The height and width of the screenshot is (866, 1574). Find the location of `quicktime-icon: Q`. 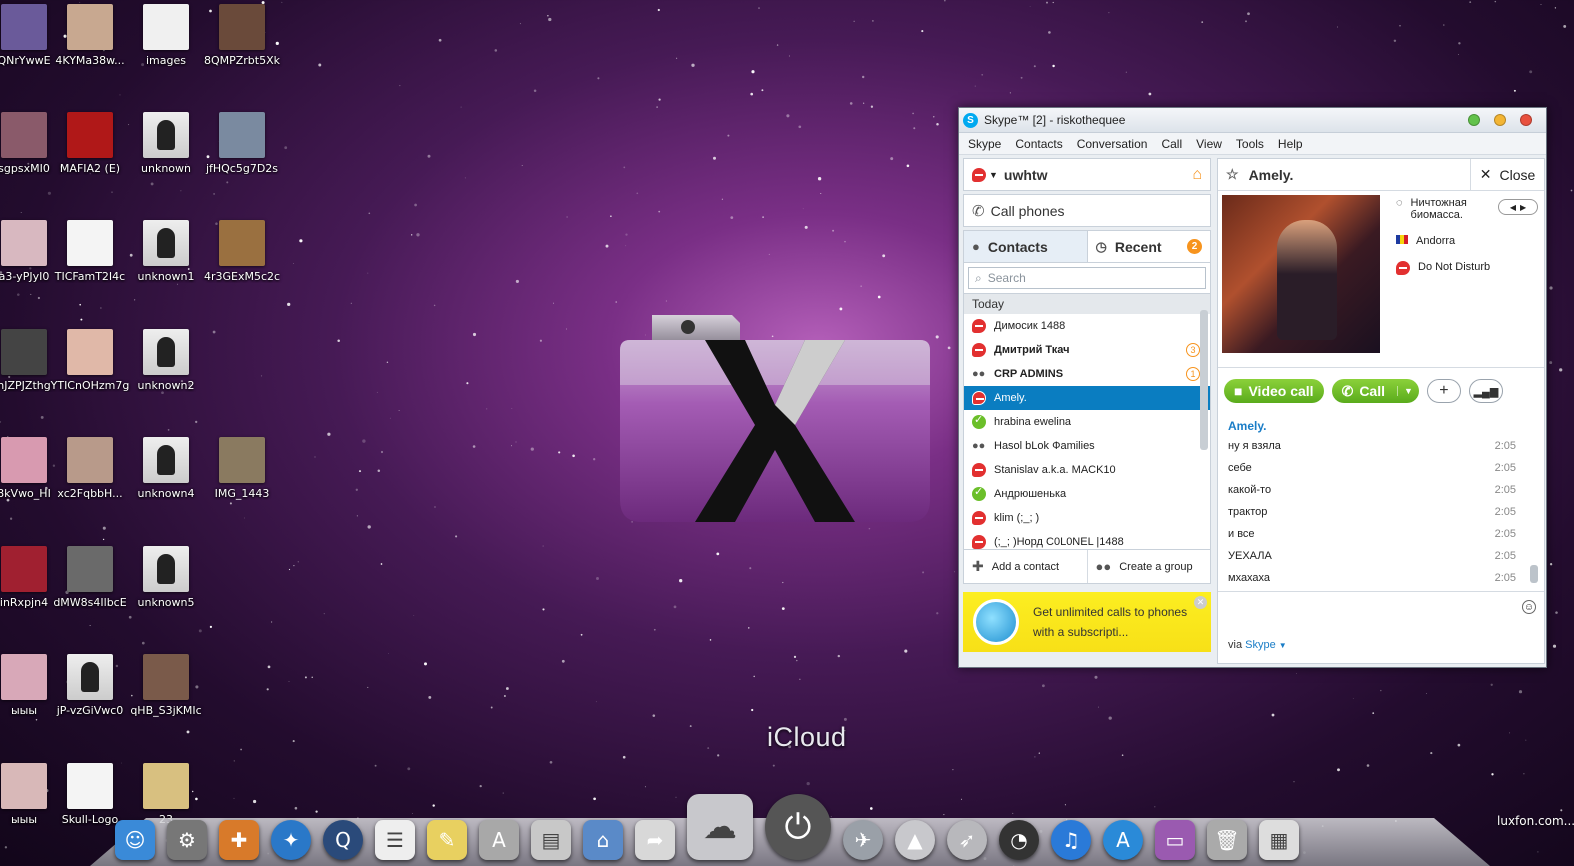

quicktime-icon: Q is located at coordinates (343, 840).